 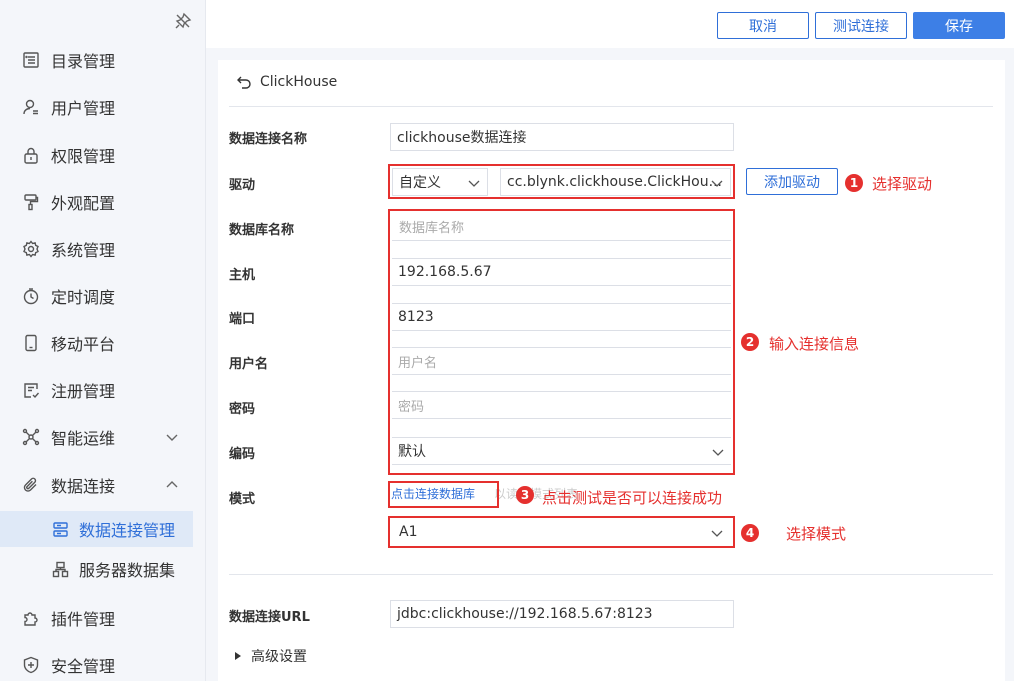 What do you see at coordinates (816, 534) in the screenshot?
I see `annotation-text-4: 选择模式` at bounding box center [816, 534].